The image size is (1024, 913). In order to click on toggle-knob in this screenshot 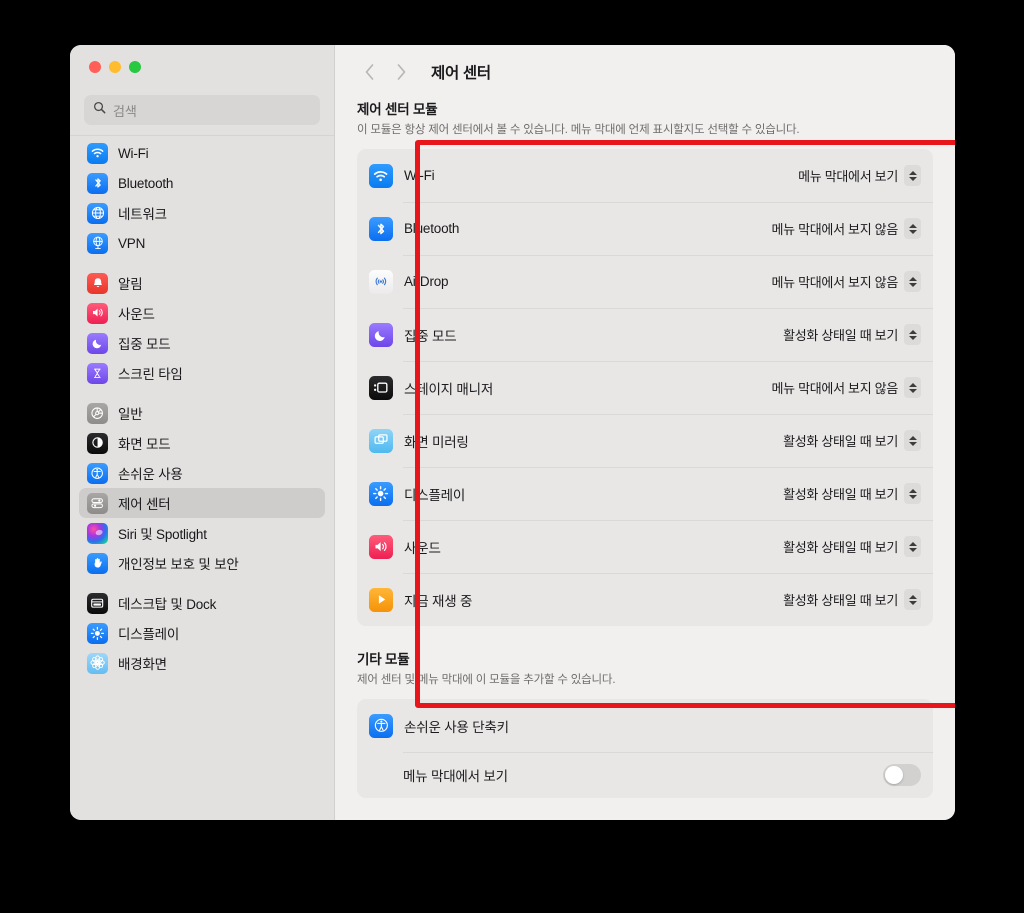, I will do `click(894, 775)`.